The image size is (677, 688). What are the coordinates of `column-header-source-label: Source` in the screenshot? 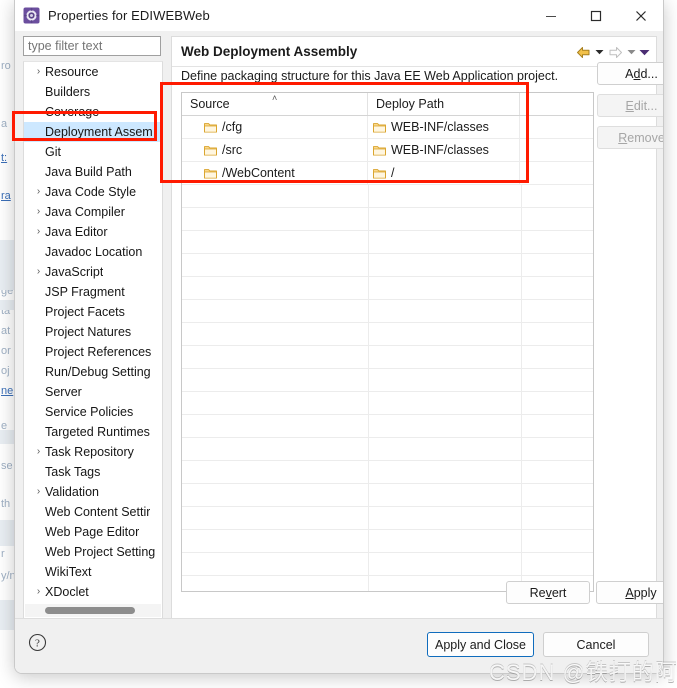 It's located at (210, 104).